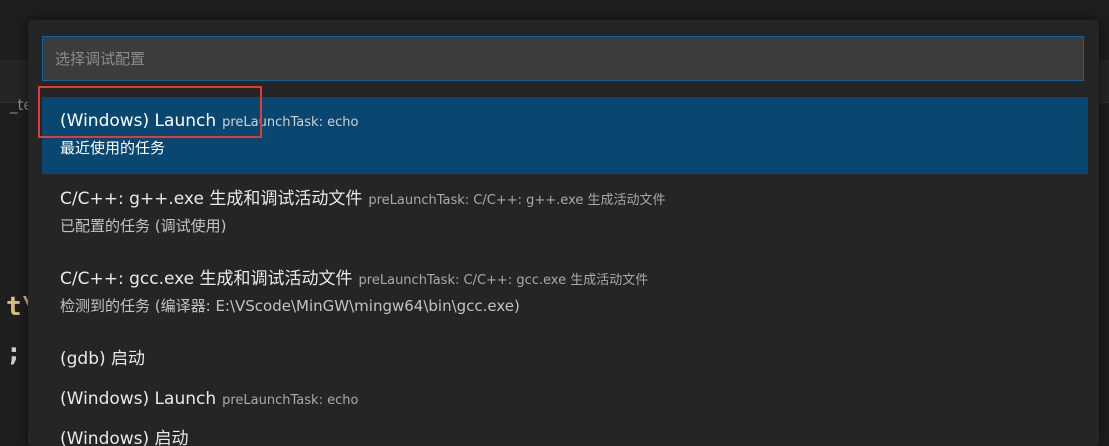 This screenshot has height=446, width=1109. I want to click on code-fragment: ;, so click(14, 353).